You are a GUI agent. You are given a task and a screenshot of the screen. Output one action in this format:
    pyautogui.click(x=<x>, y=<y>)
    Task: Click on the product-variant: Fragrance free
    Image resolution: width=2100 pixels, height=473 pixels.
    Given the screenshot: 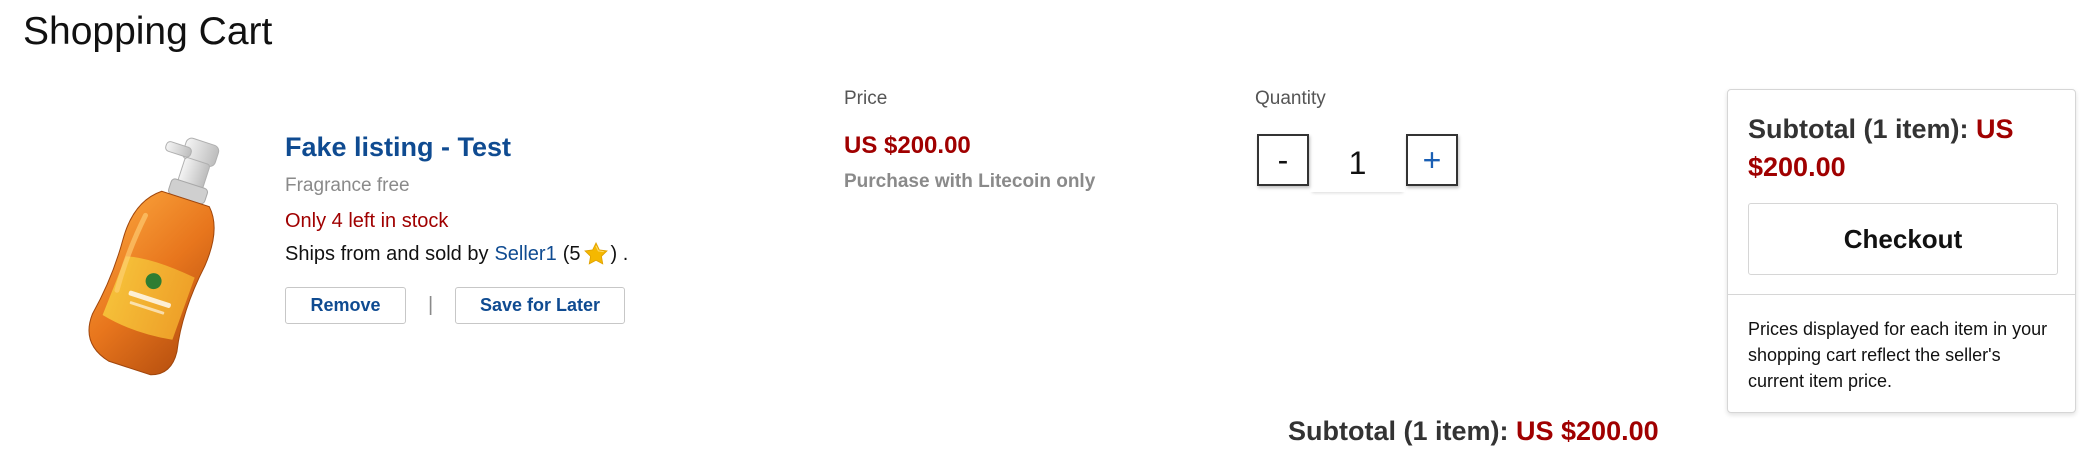 What is the action you would take?
    pyautogui.click(x=347, y=185)
    